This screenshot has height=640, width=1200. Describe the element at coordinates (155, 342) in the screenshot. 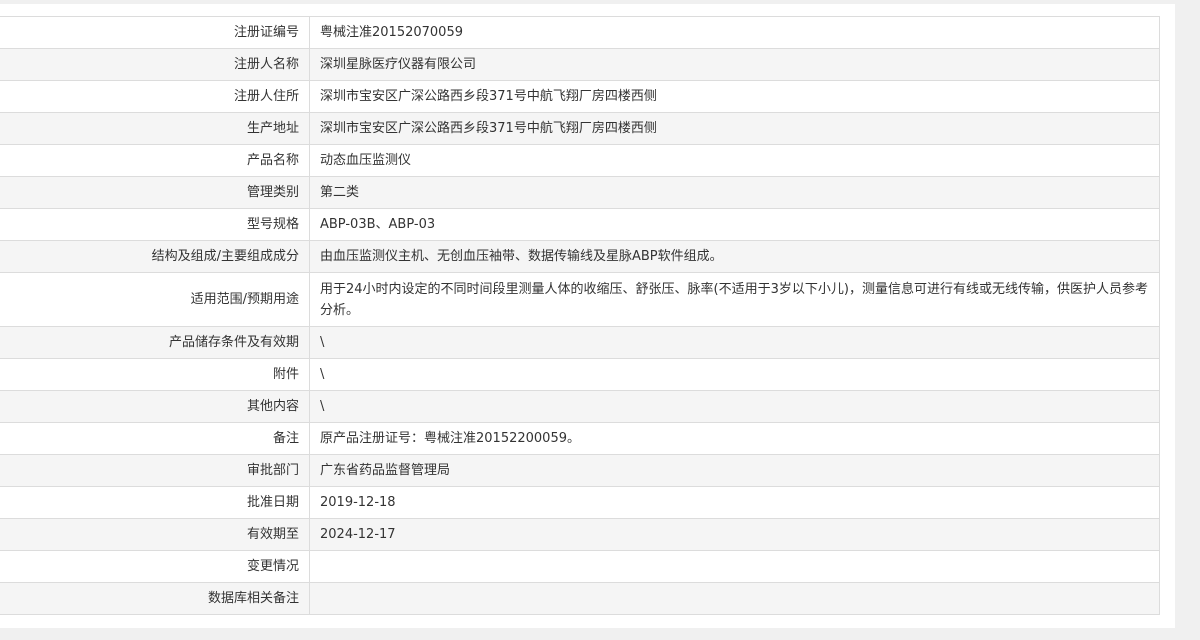

I see `row-label: 产品储存条件及有效期` at that location.